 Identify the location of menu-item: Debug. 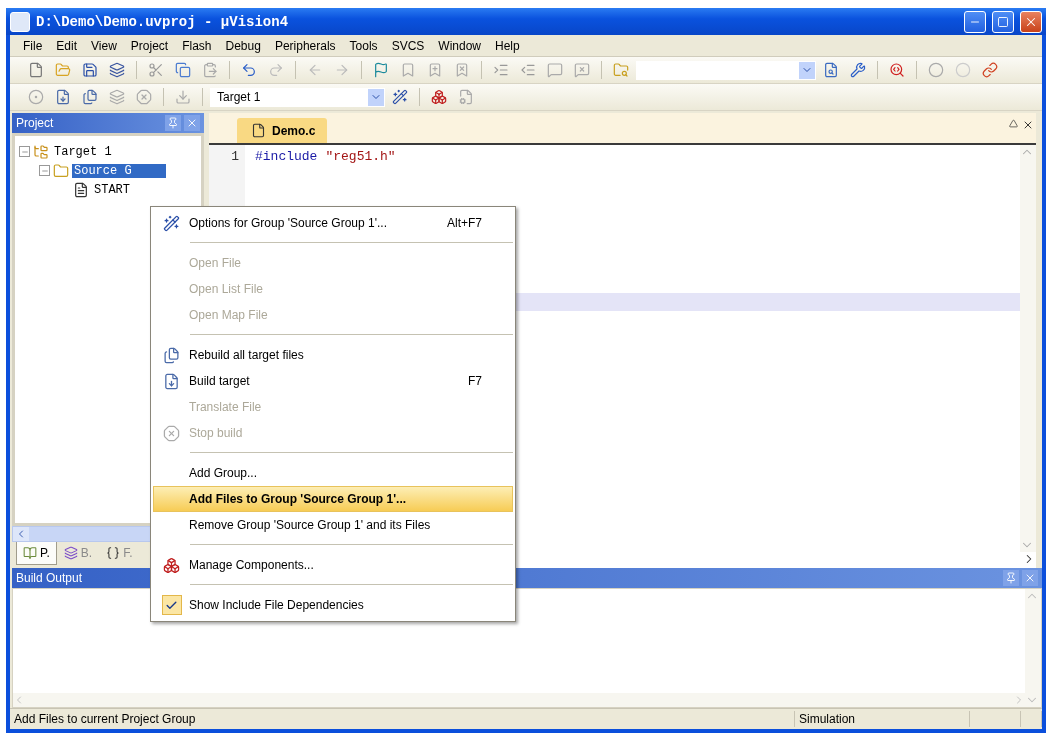
(243, 45).